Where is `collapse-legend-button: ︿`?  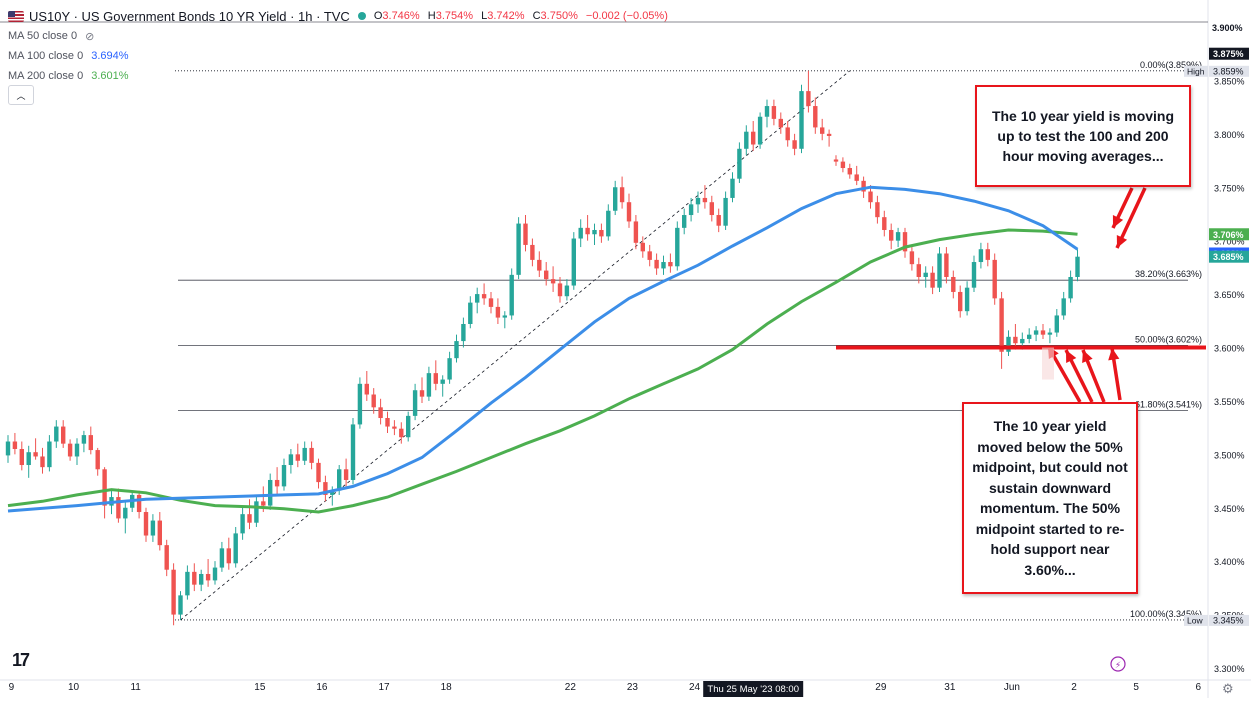 collapse-legend-button: ︿ is located at coordinates (21, 95).